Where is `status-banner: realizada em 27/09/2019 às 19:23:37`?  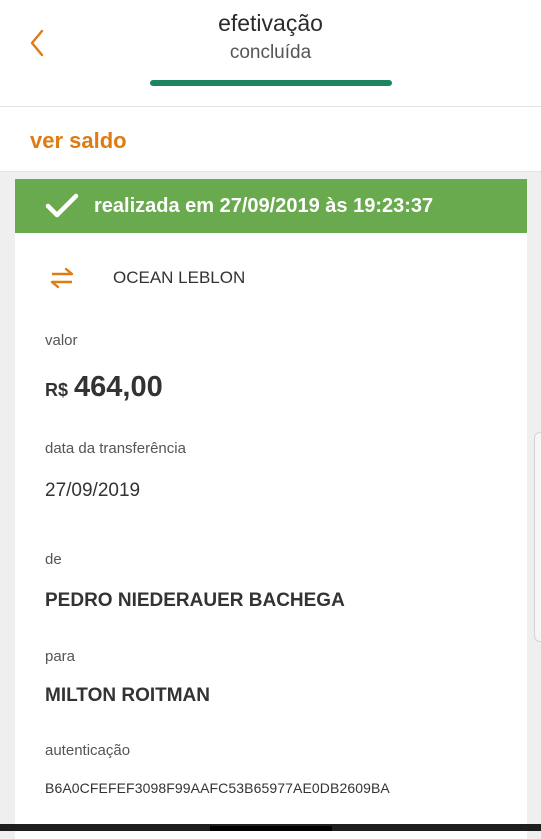 status-banner: realizada em 27/09/2019 às 19:23:37 is located at coordinates (271, 206).